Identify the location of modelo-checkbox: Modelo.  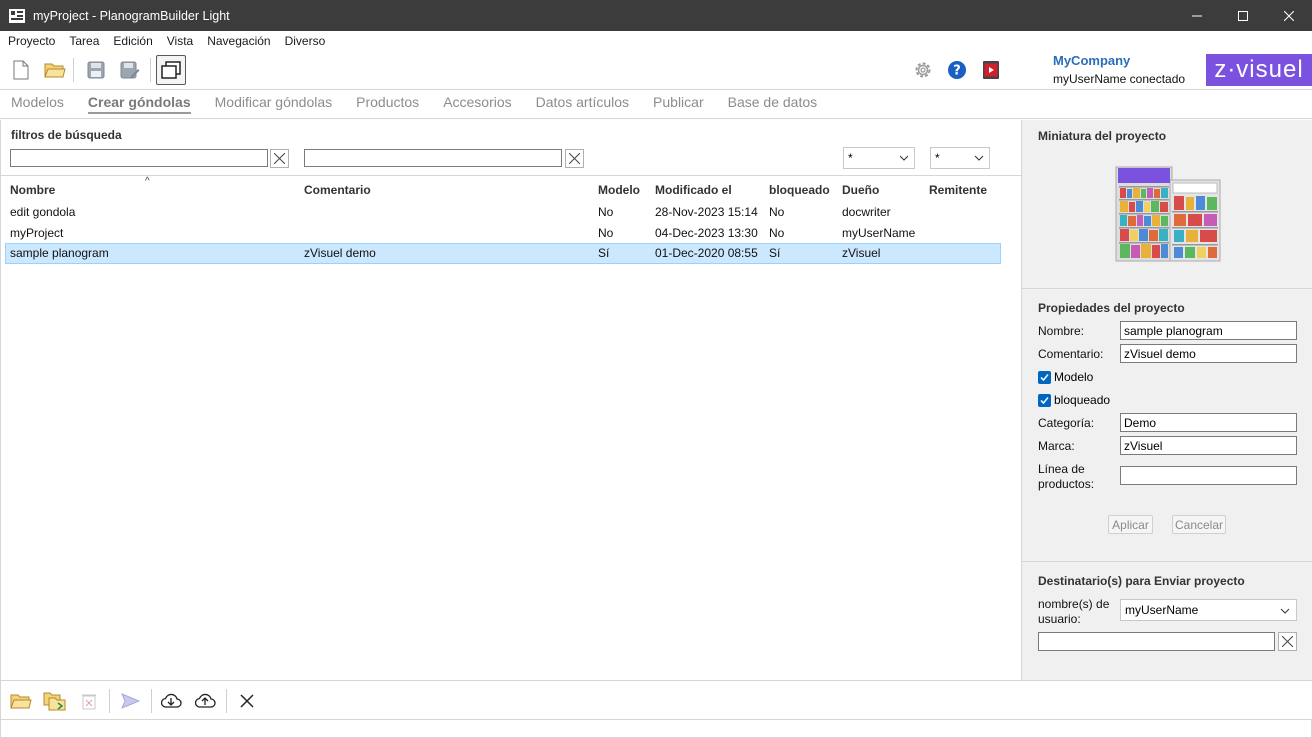
(1065, 377).